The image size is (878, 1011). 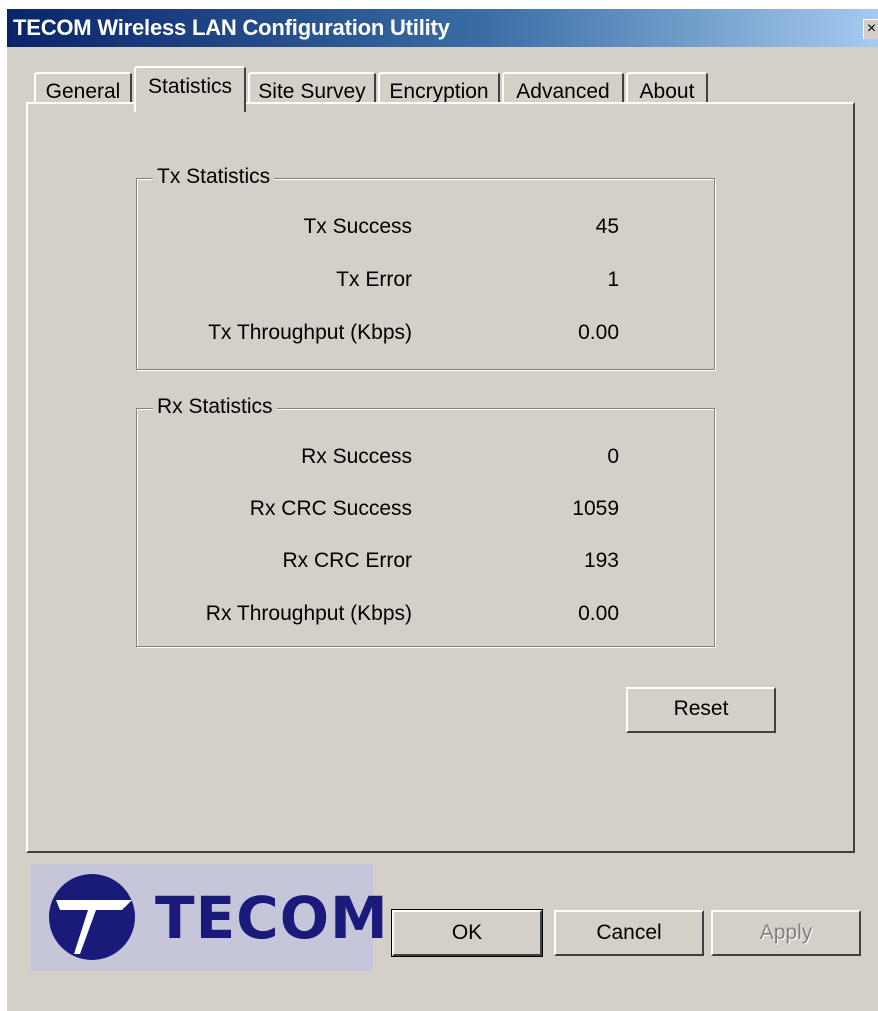 I want to click on reset-button: Reset, so click(x=701, y=710).